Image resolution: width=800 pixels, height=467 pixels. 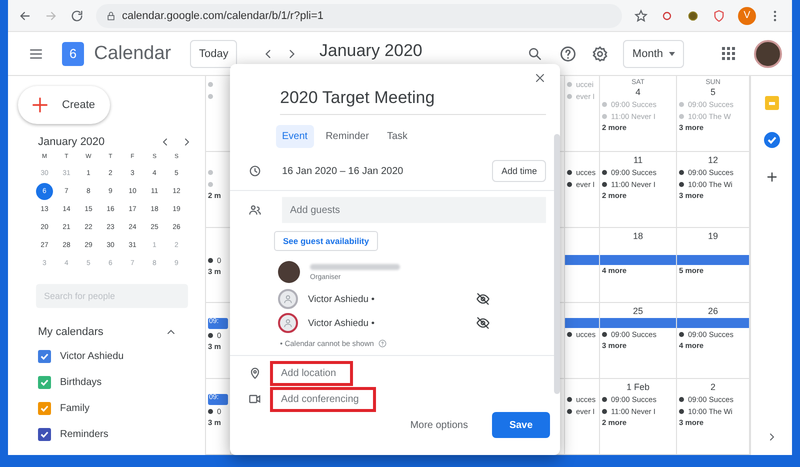 What do you see at coordinates (729, 53) in the screenshot?
I see `apps-grid-icon` at bounding box center [729, 53].